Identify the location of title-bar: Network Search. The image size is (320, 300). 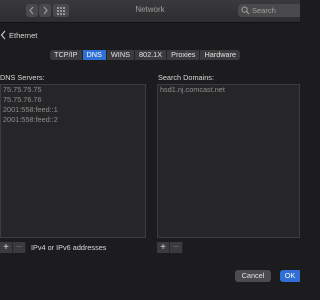
(150, 11).